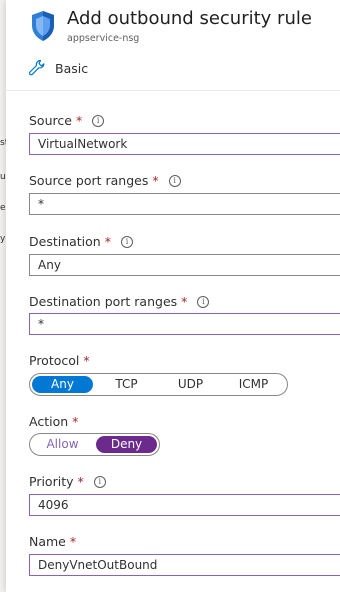  What do you see at coordinates (184, 265) in the screenshot?
I see `destination-select: Any` at bounding box center [184, 265].